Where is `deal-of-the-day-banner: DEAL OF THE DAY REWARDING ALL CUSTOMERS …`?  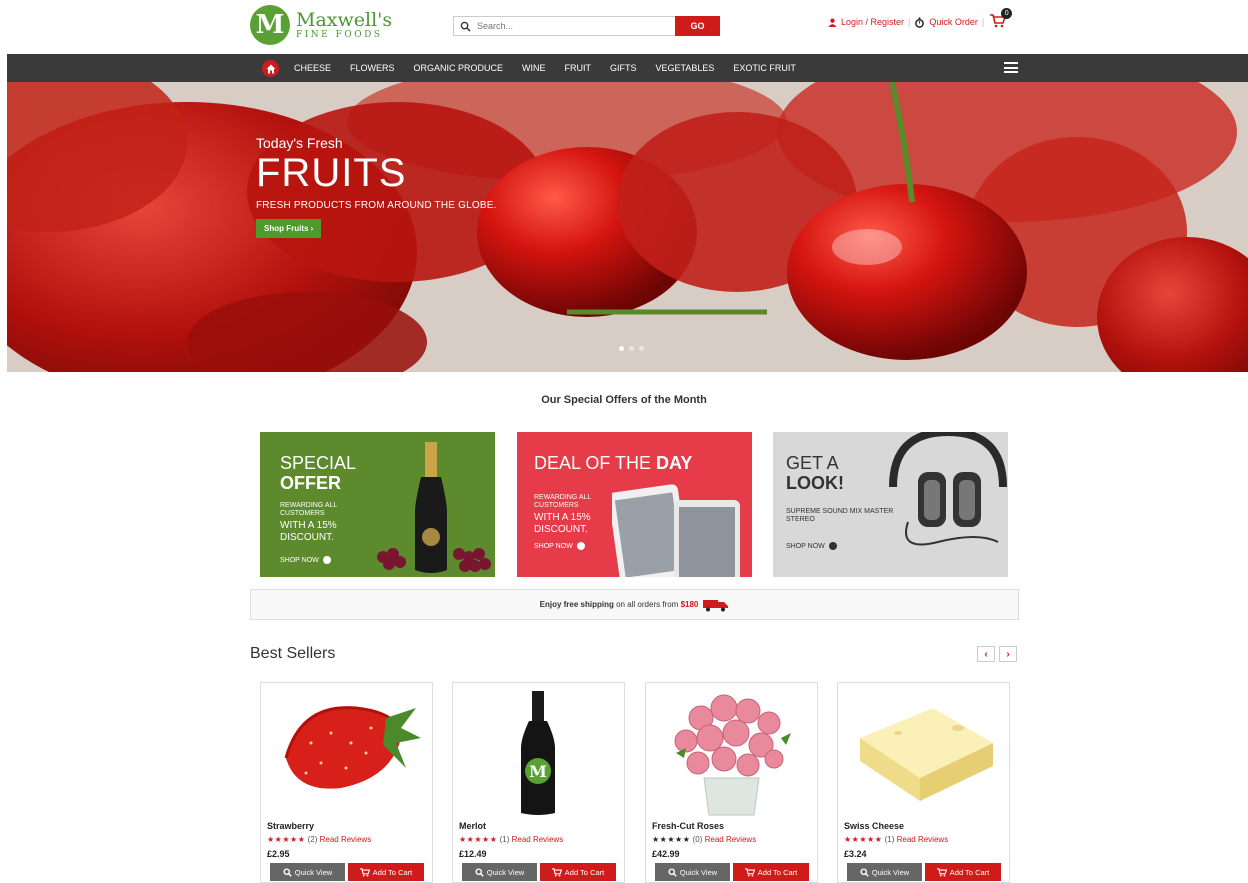 deal-of-the-day-banner: DEAL OF THE DAY REWARDING ALL CUSTOMERS … is located at coordinates (634, 504).